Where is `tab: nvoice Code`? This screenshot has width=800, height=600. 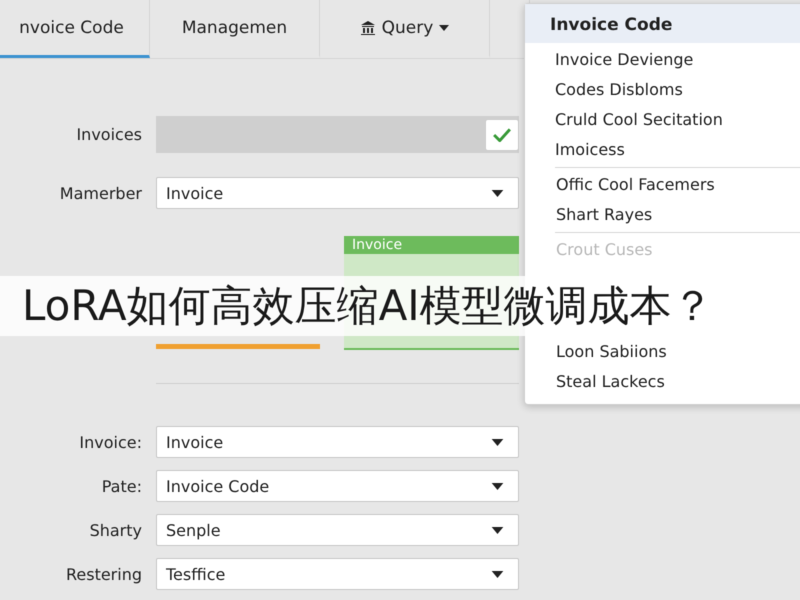 tab: nvoice Code is located at coordinates (75, 29).